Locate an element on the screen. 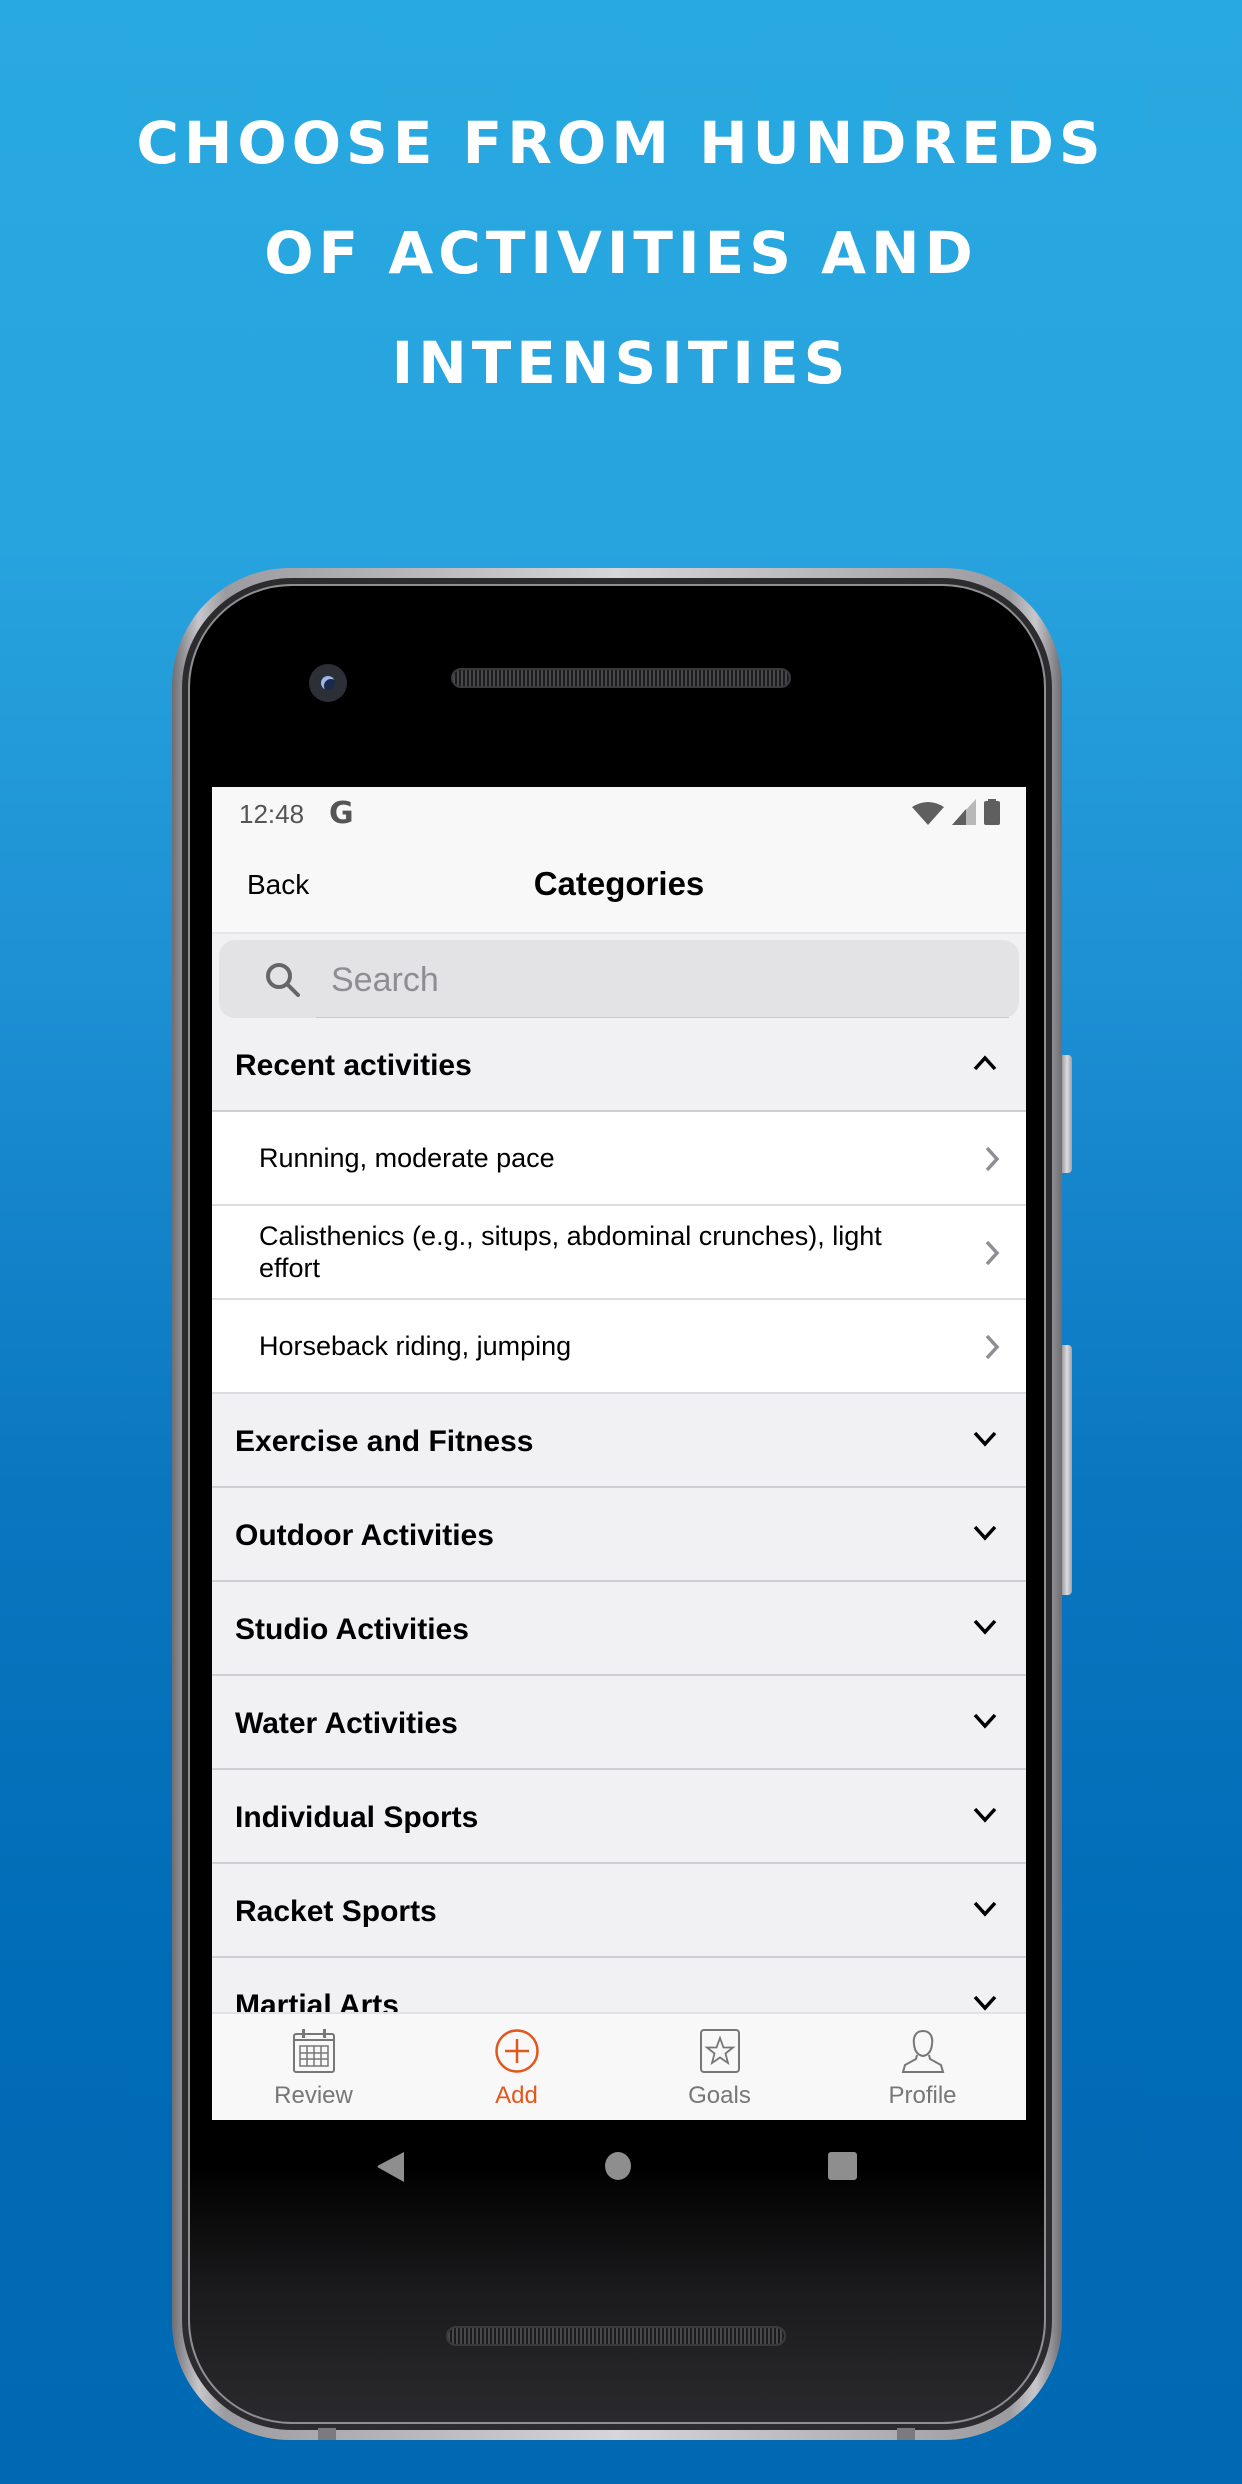  tab-label: Profile is located at coordinates (922, 2095).